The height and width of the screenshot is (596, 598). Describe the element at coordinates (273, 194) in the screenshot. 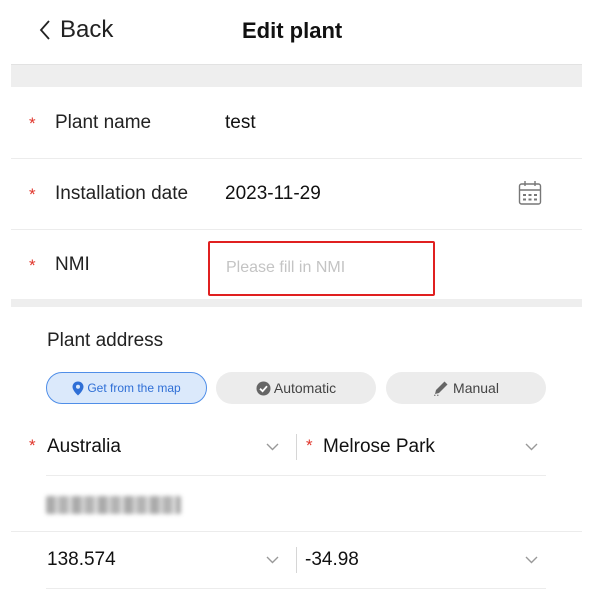

I see `installation-date-field: 2023-11-29` at that location.